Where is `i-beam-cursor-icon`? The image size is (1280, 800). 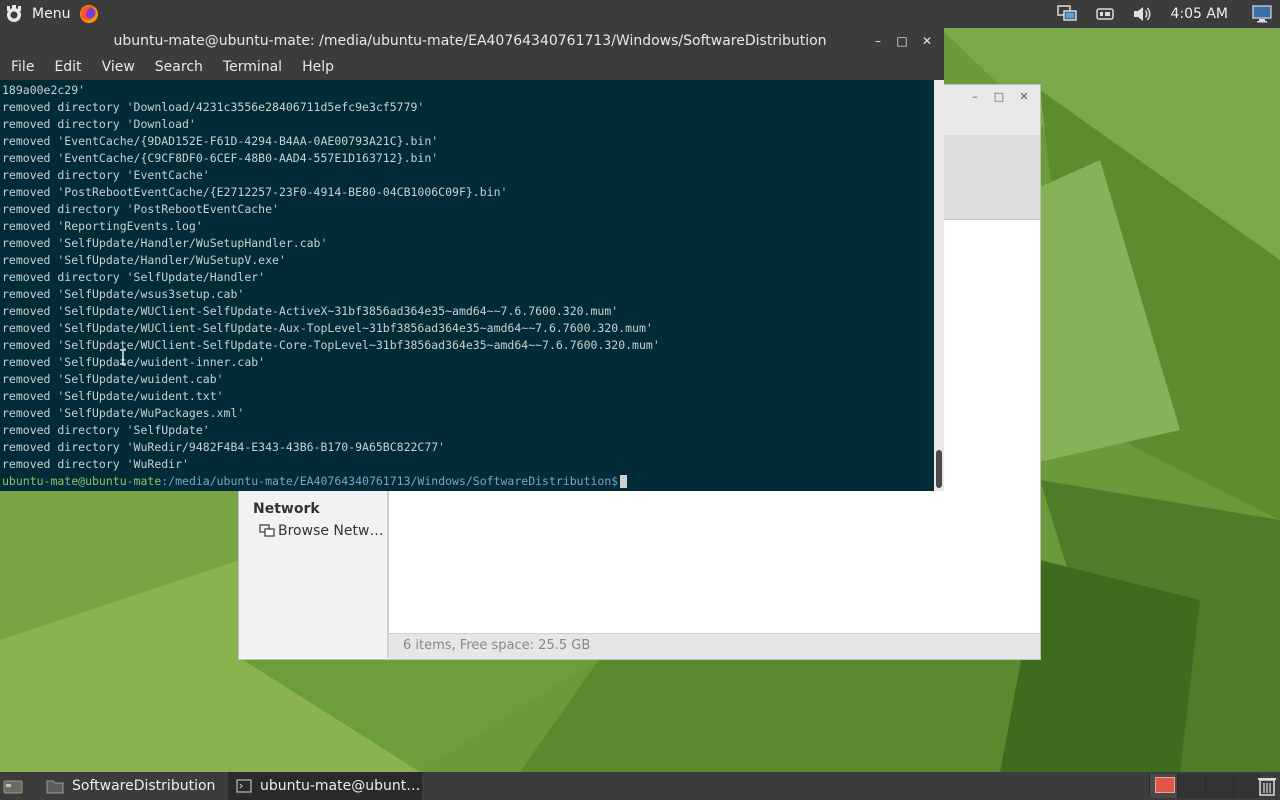 i-beam-cursor-icon is located at coordinates (123, 357).